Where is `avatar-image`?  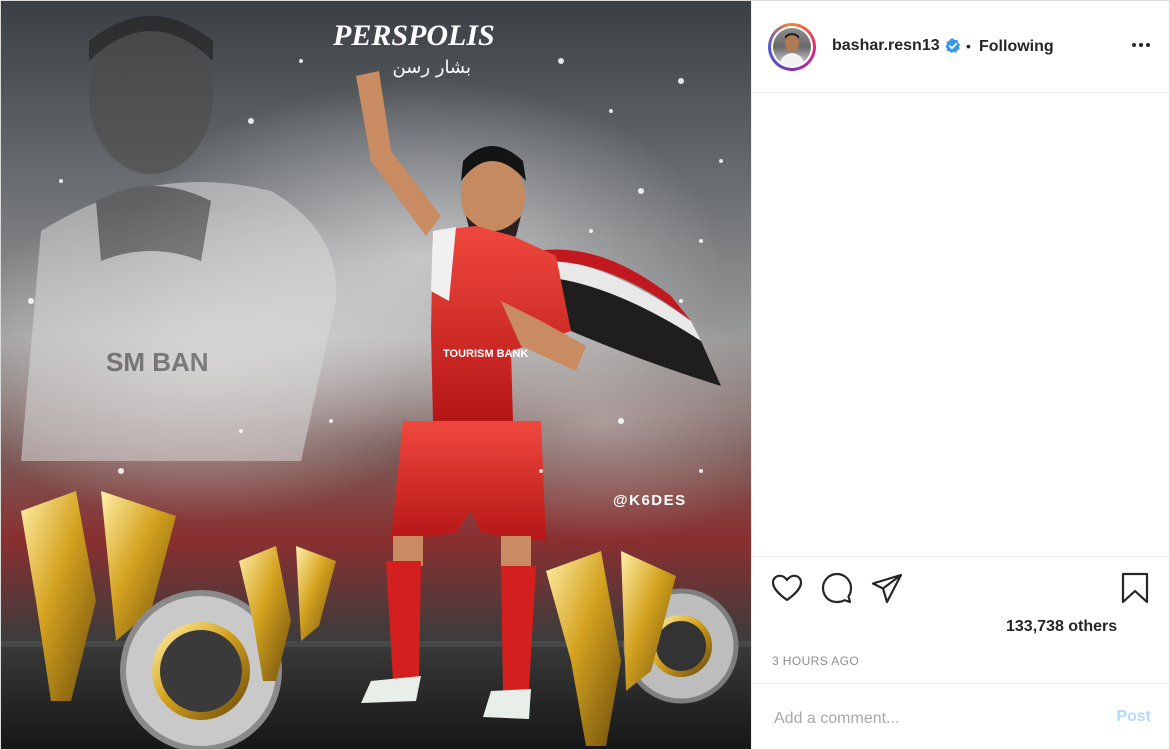
avatar-image is located at coordinates (792, 47).